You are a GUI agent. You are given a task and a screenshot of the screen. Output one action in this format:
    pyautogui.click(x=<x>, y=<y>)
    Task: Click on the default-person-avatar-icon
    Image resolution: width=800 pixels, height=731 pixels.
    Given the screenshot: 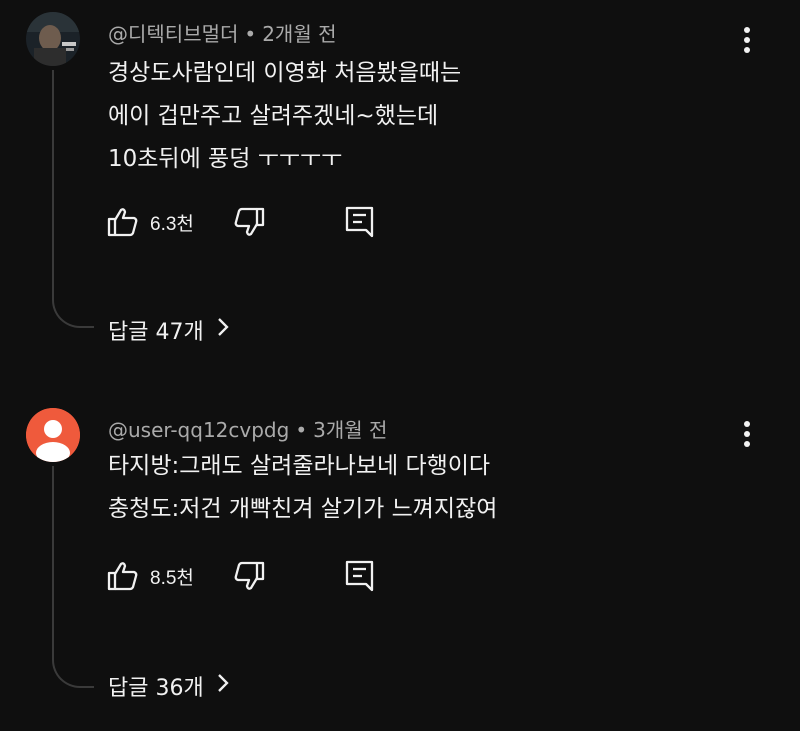 What is the action you would take?
    pyautogui.click(x=53, y=435)
    